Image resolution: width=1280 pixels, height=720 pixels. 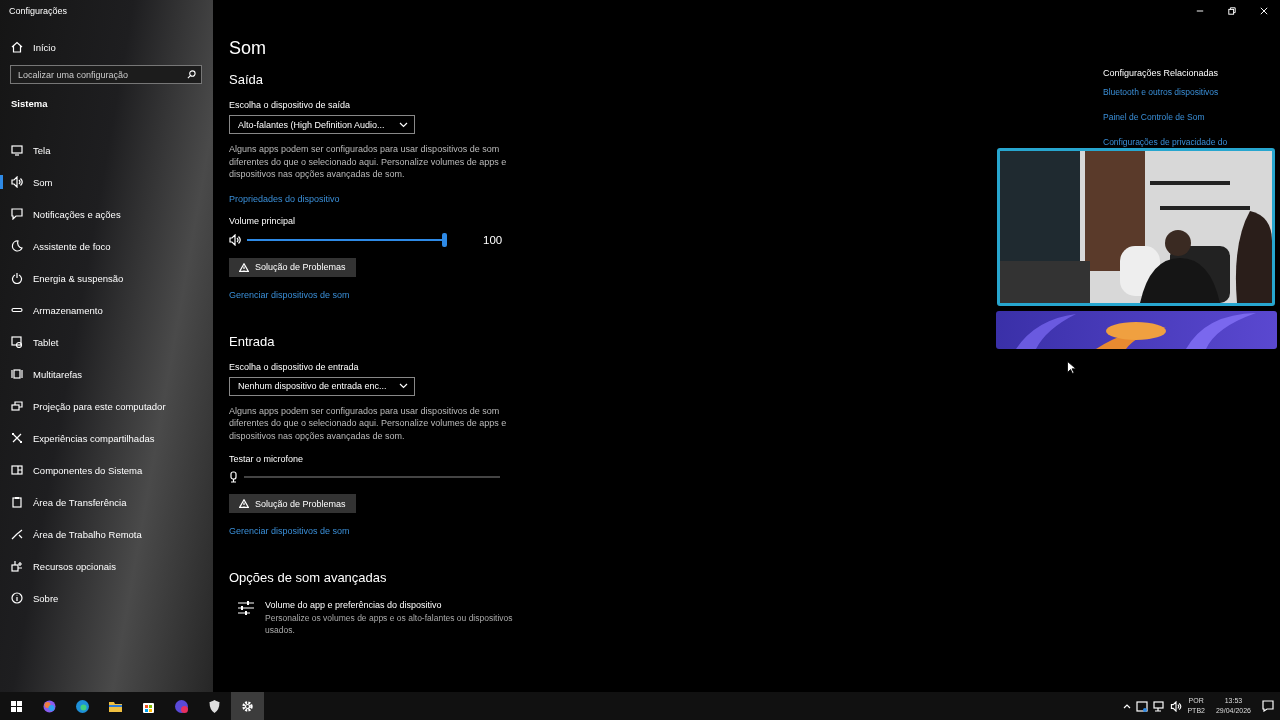 What do you see at coordinates (308, 578) in the screenshot?
I see `section-heading: Opções de som avançadas` at bounding box center [308, 578].